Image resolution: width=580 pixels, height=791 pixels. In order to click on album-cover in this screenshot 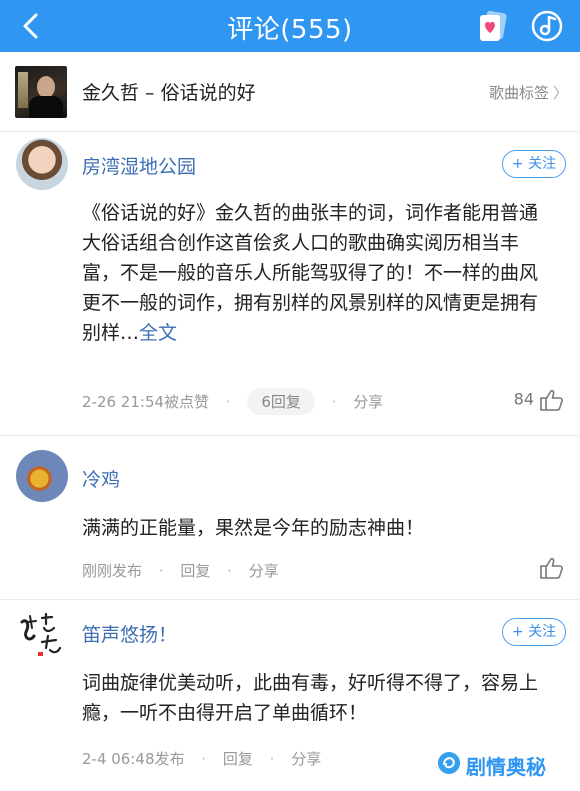, I will do `click(41, 92)`.